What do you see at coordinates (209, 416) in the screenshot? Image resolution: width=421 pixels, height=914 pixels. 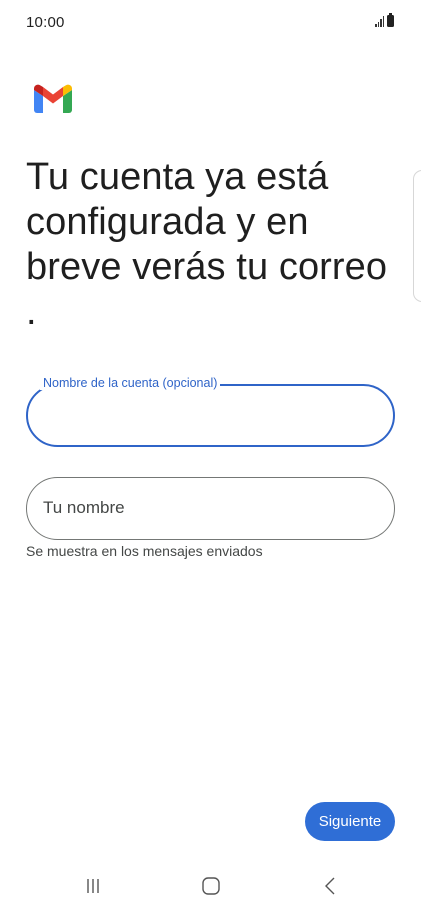 I see `account-name-input` at bounding box center [209, 416].